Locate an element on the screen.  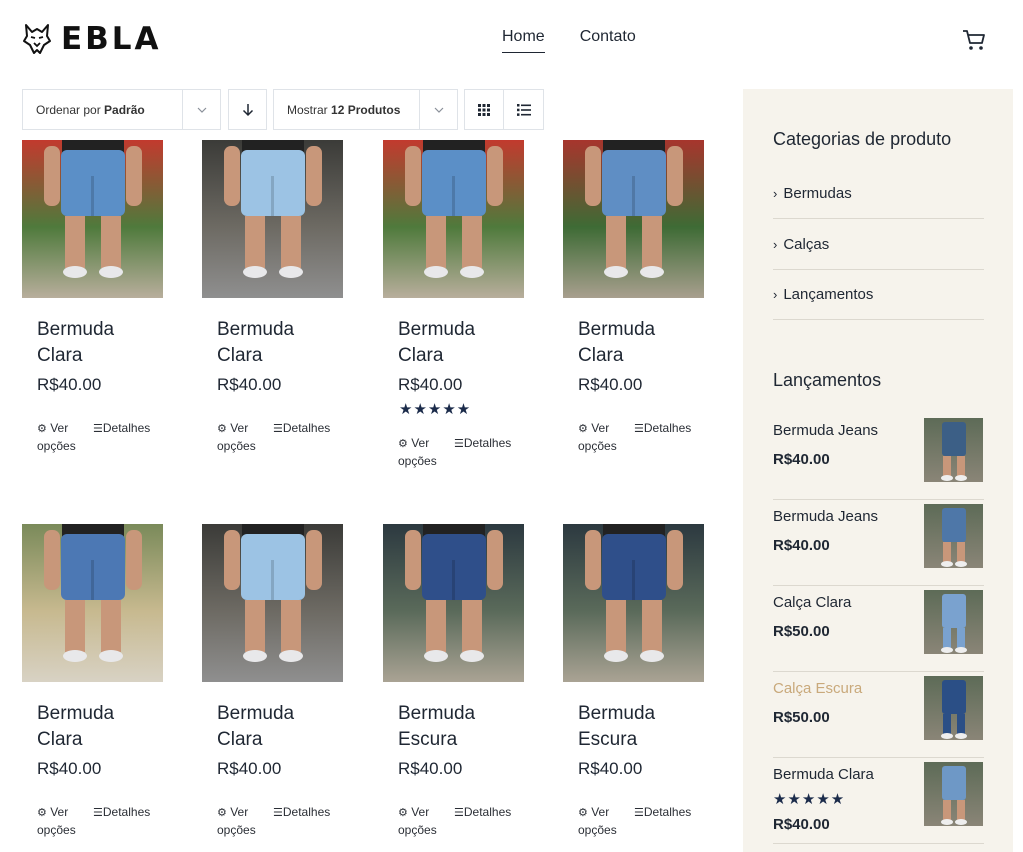
show-value: 12 Produtos is located at coordinates (366, 109).